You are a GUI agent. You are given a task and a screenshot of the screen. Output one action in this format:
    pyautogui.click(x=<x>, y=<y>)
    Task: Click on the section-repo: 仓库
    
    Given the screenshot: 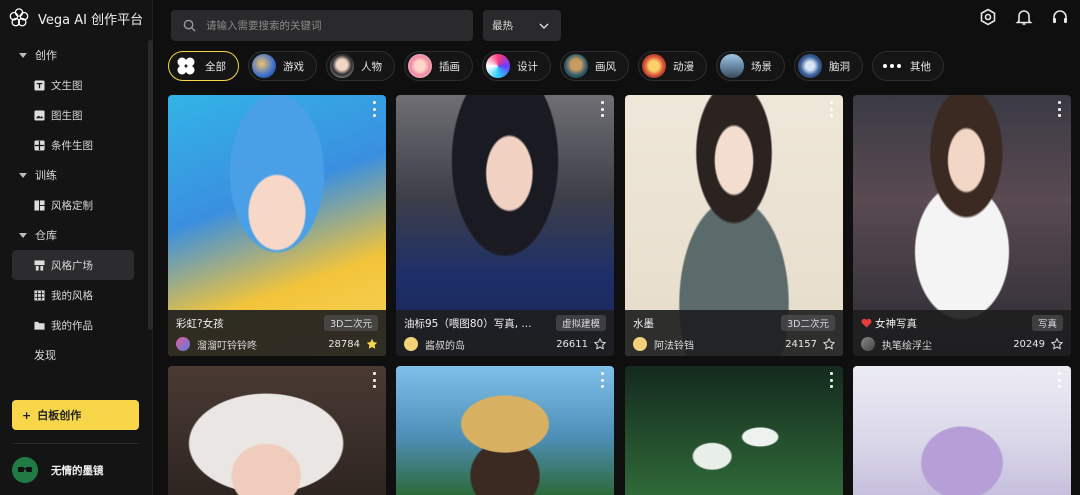 What is the action you would take?
    pyautogui.click(x=73, y=235)
    